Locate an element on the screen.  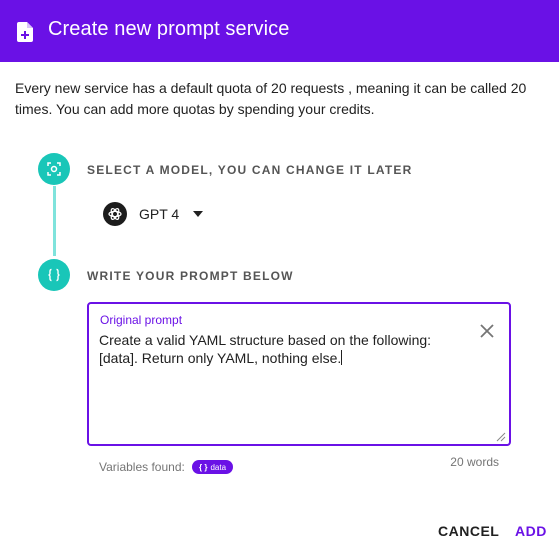
curly-braces-icon: { } is located at coordinates (203, 467).